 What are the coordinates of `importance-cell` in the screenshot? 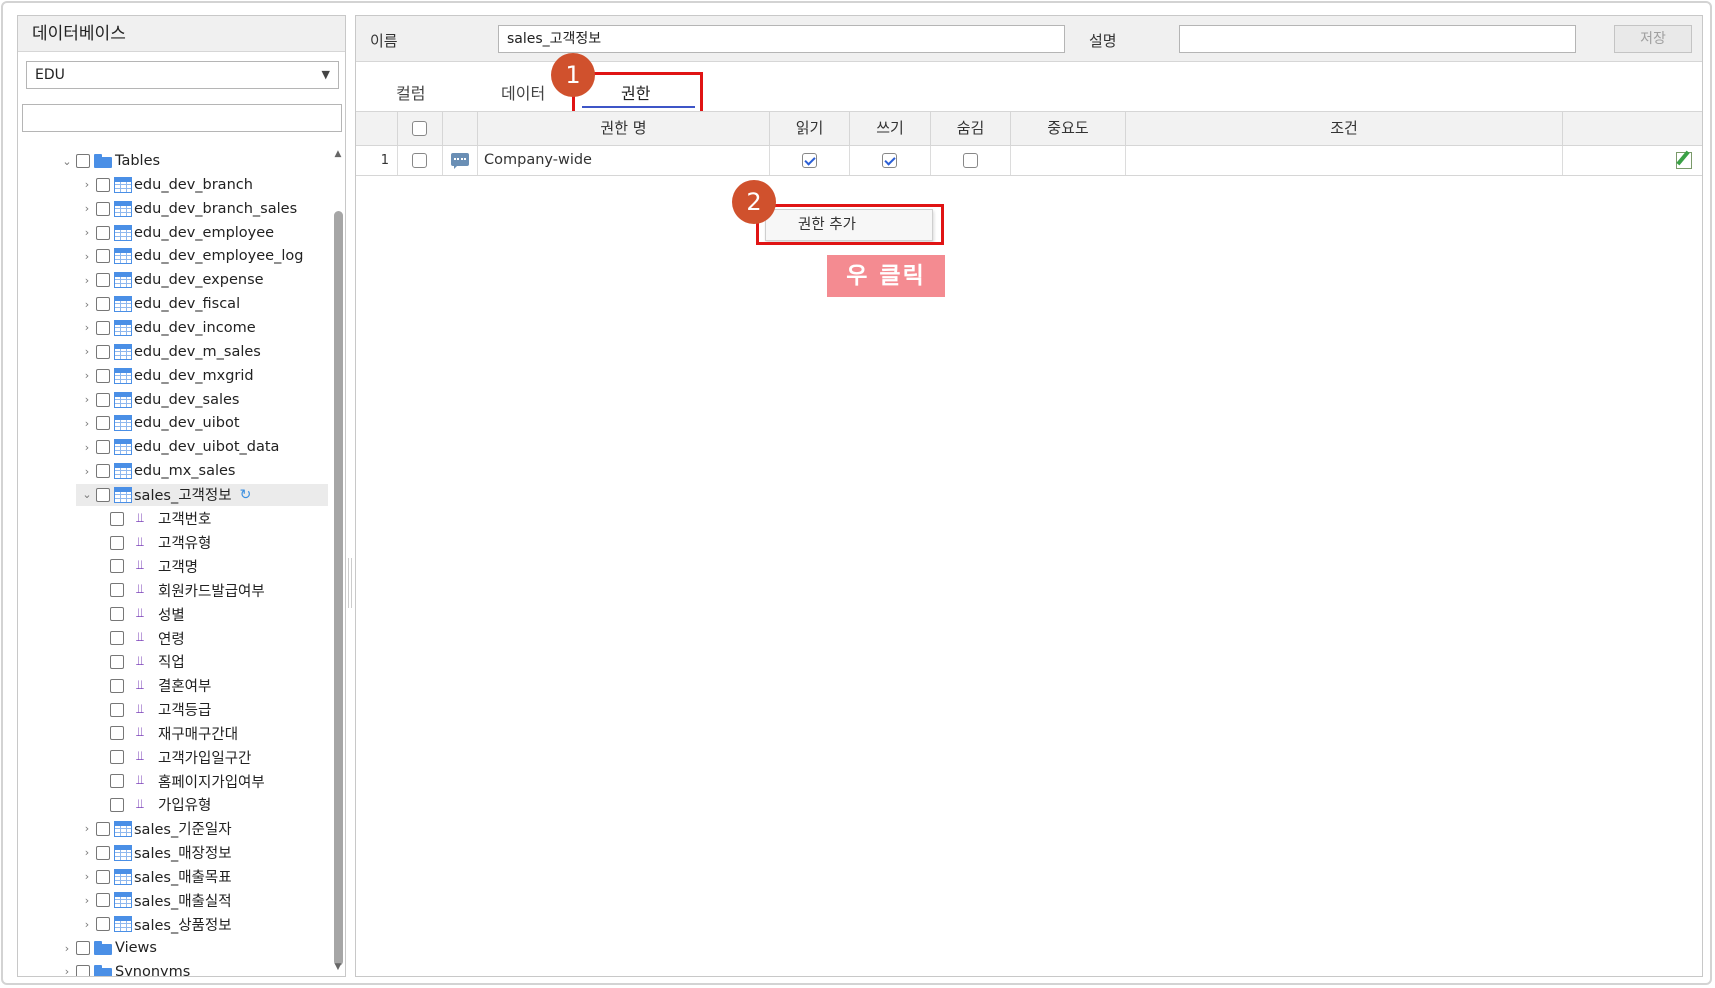 It's located at (1068, 160).